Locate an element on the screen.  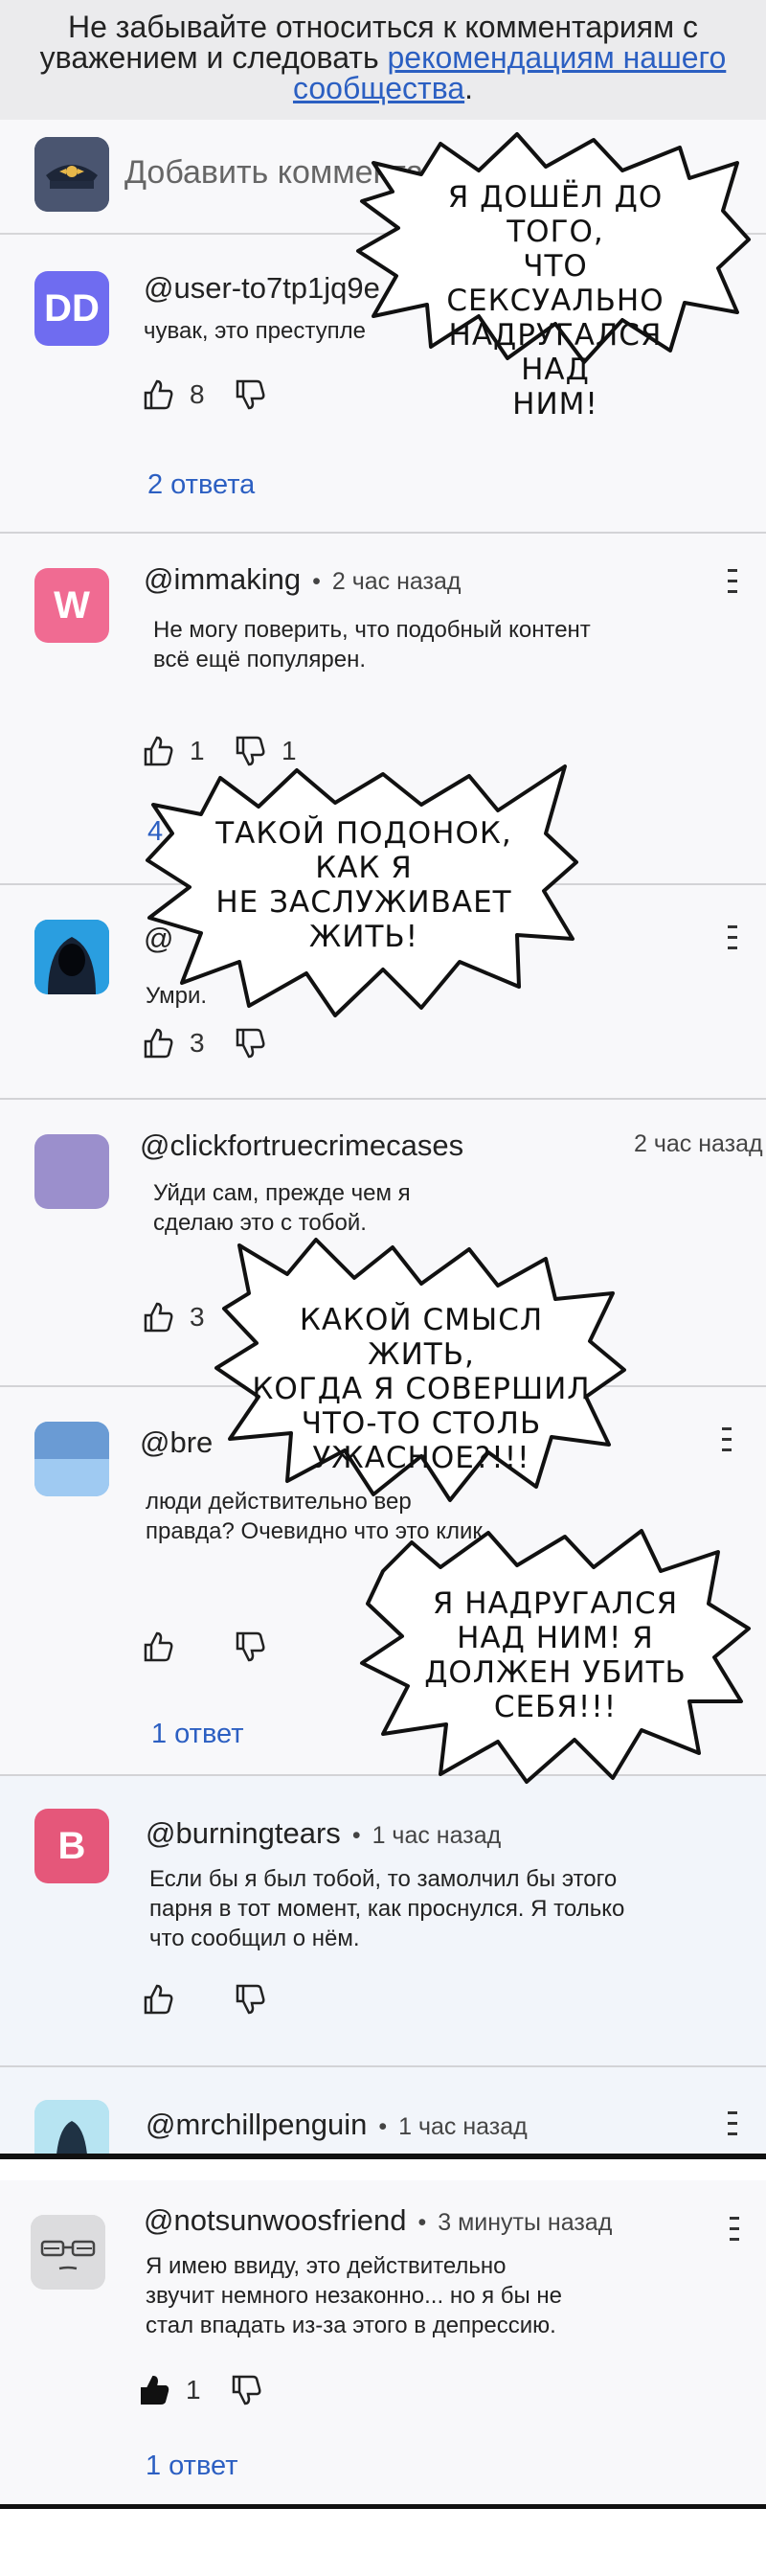
comment-header: @mrchillpenguin • 1 час назад is located at coordinates (337, 2125).